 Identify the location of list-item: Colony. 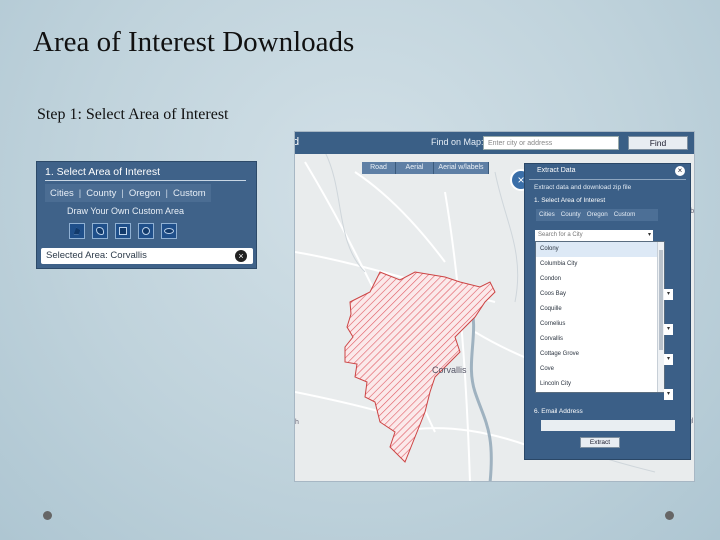
(600, 249).